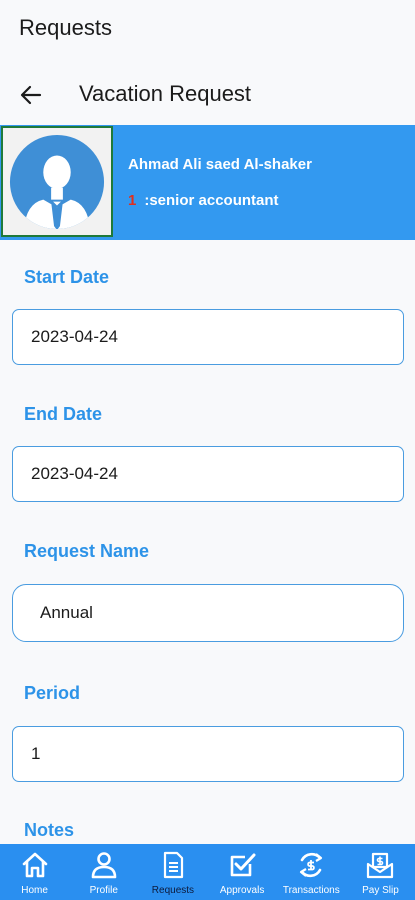 This screenshot has height=900, width=415. I want to click on person-avatar-icon, so click(57, 181).